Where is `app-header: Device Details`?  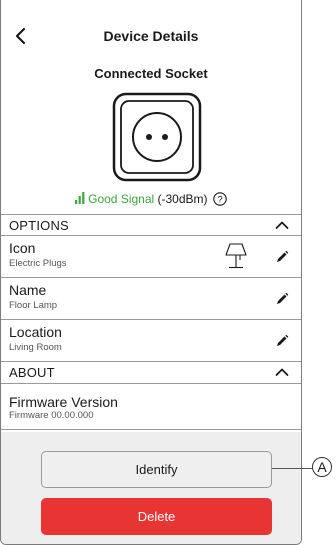
app-header: Device Details is located at coordinates (151, 30).